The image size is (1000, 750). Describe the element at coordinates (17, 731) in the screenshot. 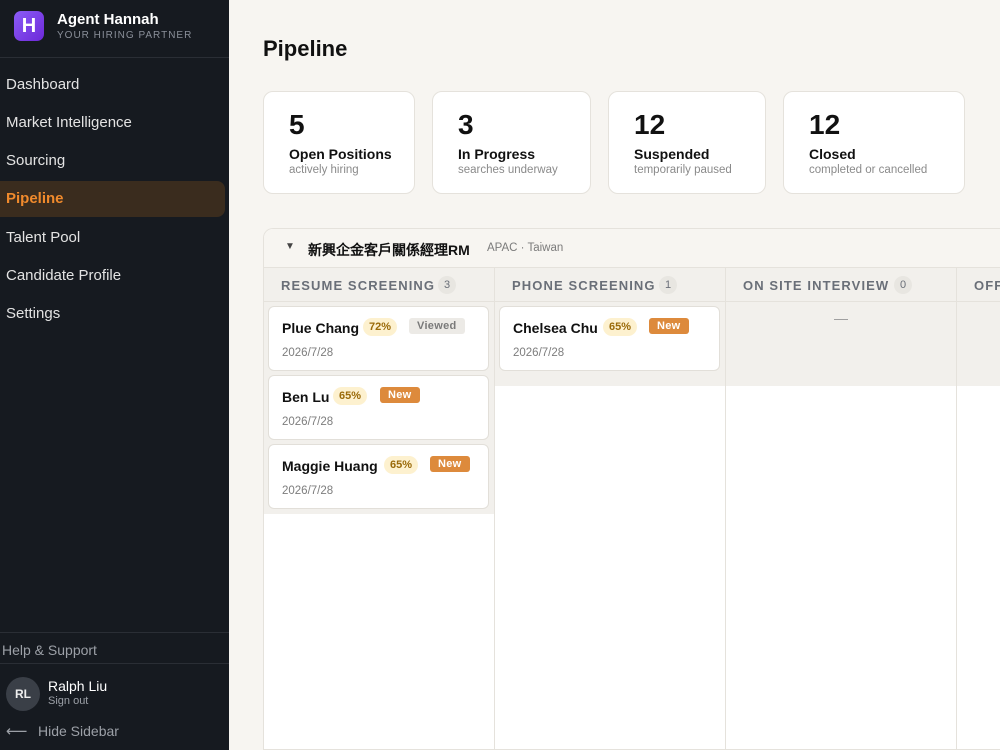

I see `arrow-left-icon: ⟵` at that location.